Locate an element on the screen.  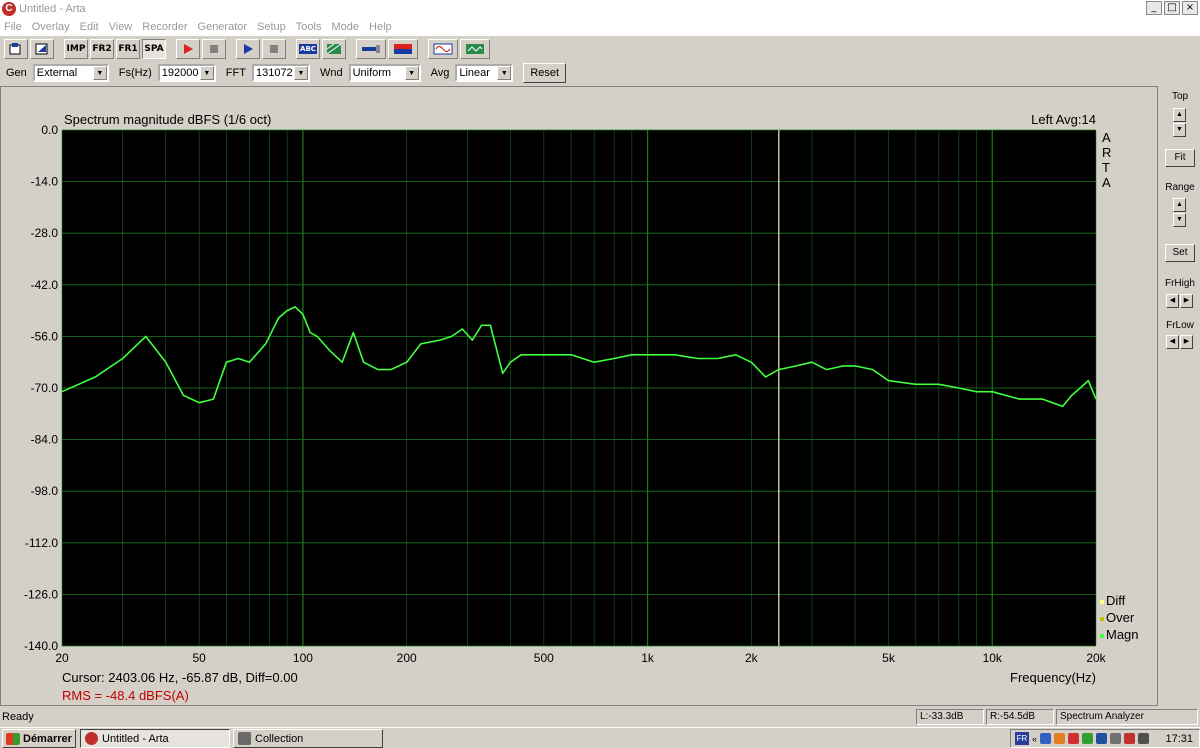
new-file-button is located at coordinates (42, 49).